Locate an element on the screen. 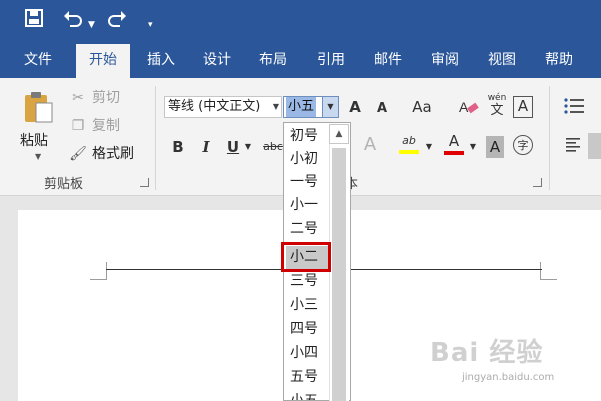  cut-button: ✂ 剪切 is located at coordinates (94, 98).